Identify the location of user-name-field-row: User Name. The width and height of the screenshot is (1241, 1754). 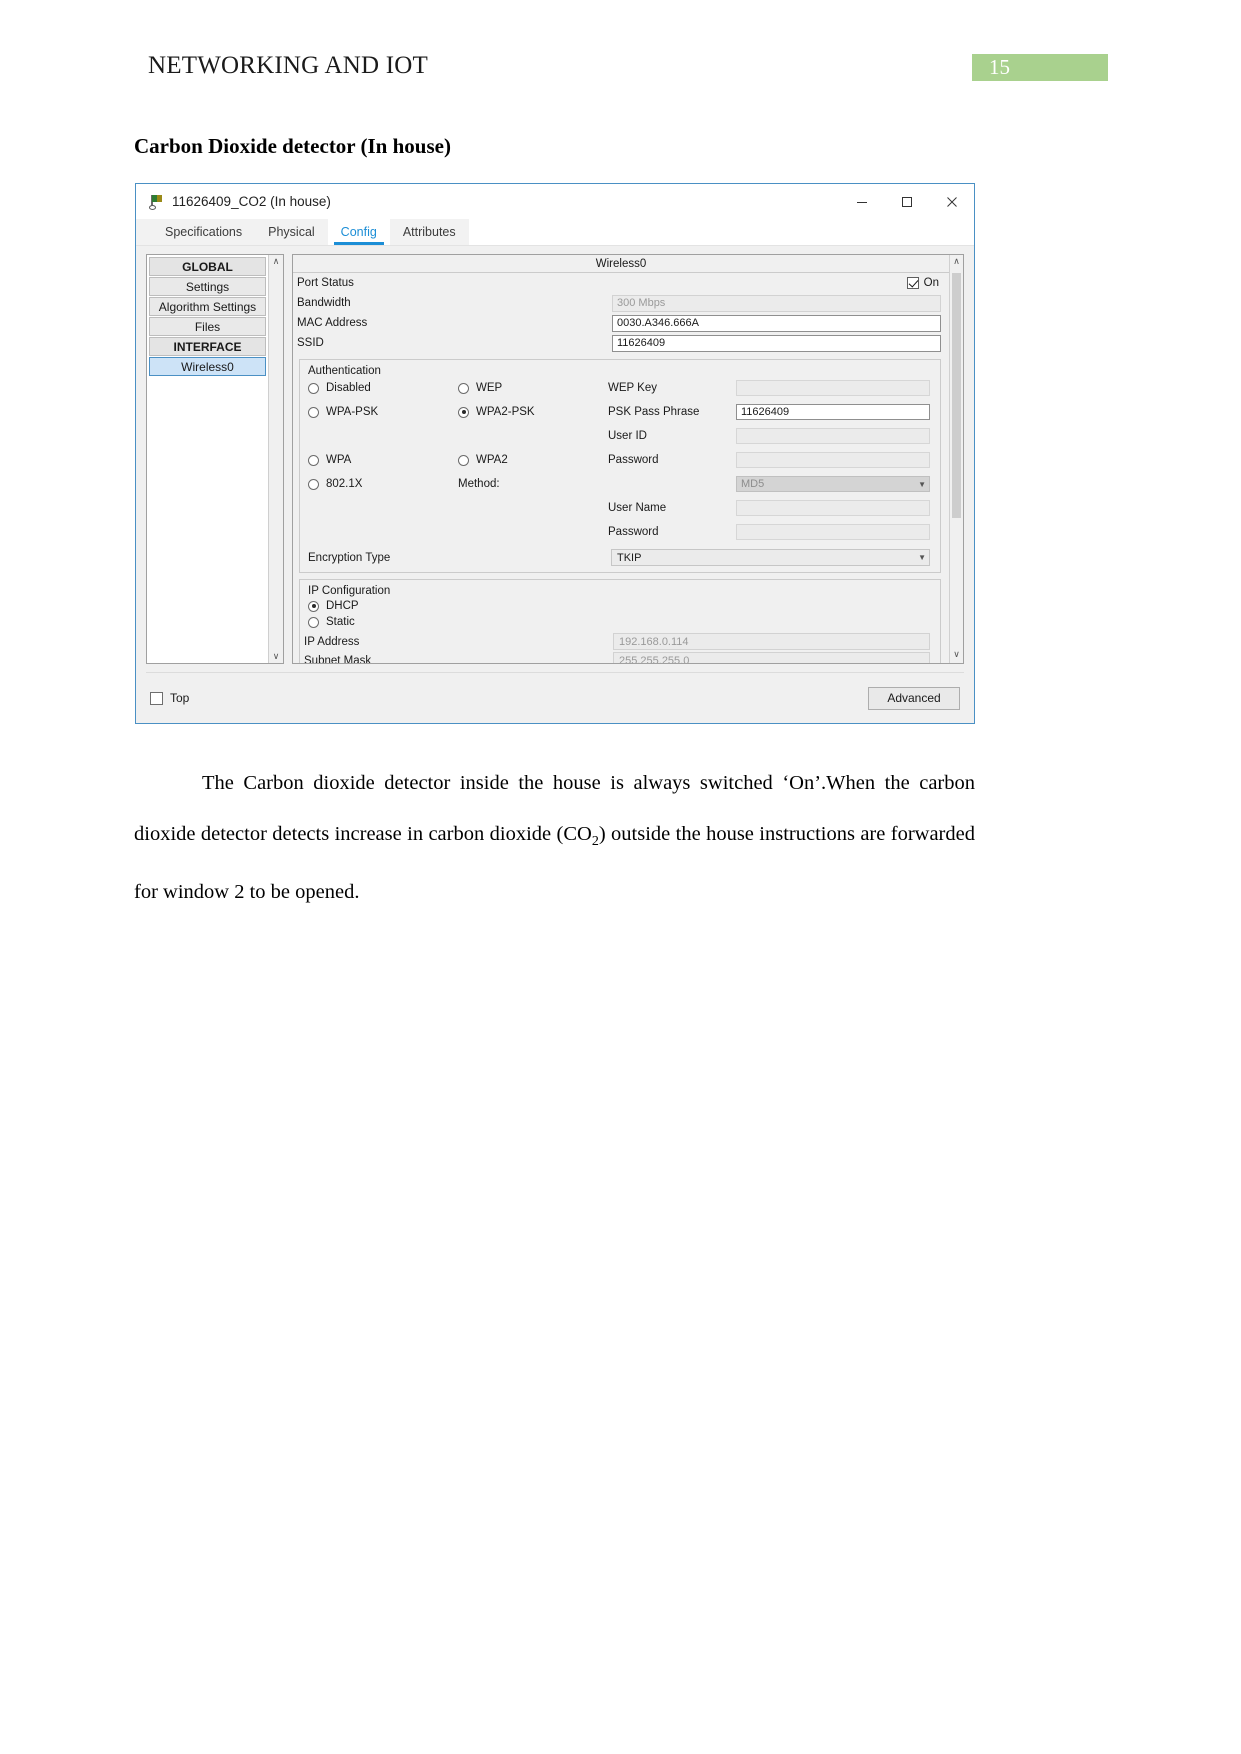
(774, 508).